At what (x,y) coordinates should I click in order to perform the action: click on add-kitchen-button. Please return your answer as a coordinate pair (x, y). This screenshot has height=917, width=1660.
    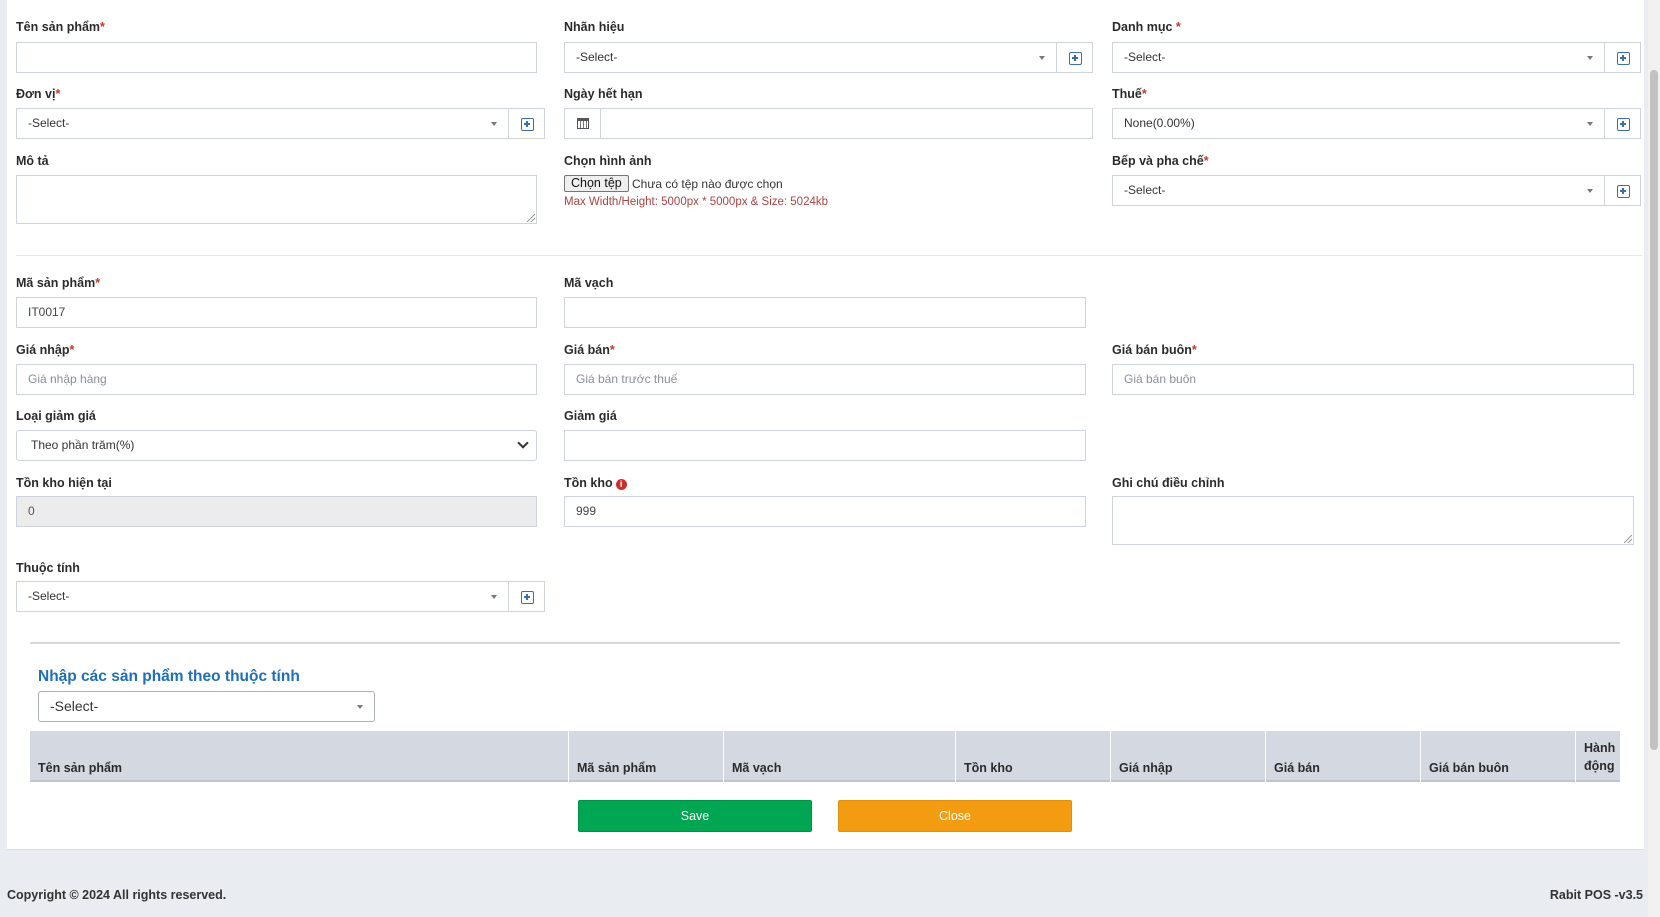
    Looking at the image, I should click on (1622, 190).